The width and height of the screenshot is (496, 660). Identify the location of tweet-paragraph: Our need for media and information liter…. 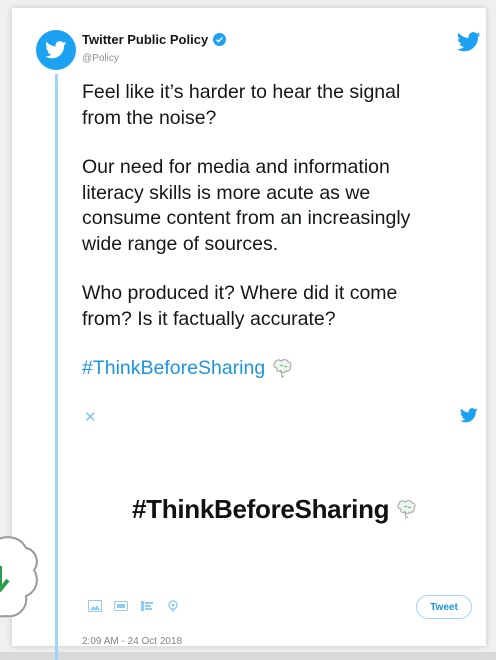
(246, 205).